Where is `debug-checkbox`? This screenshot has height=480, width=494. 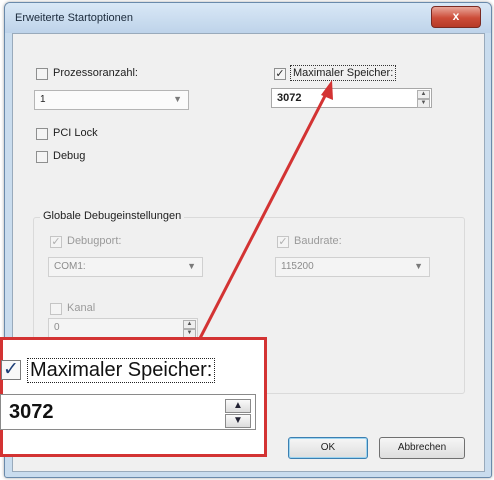
debug-checkbox is located at coordinates (42, 157).